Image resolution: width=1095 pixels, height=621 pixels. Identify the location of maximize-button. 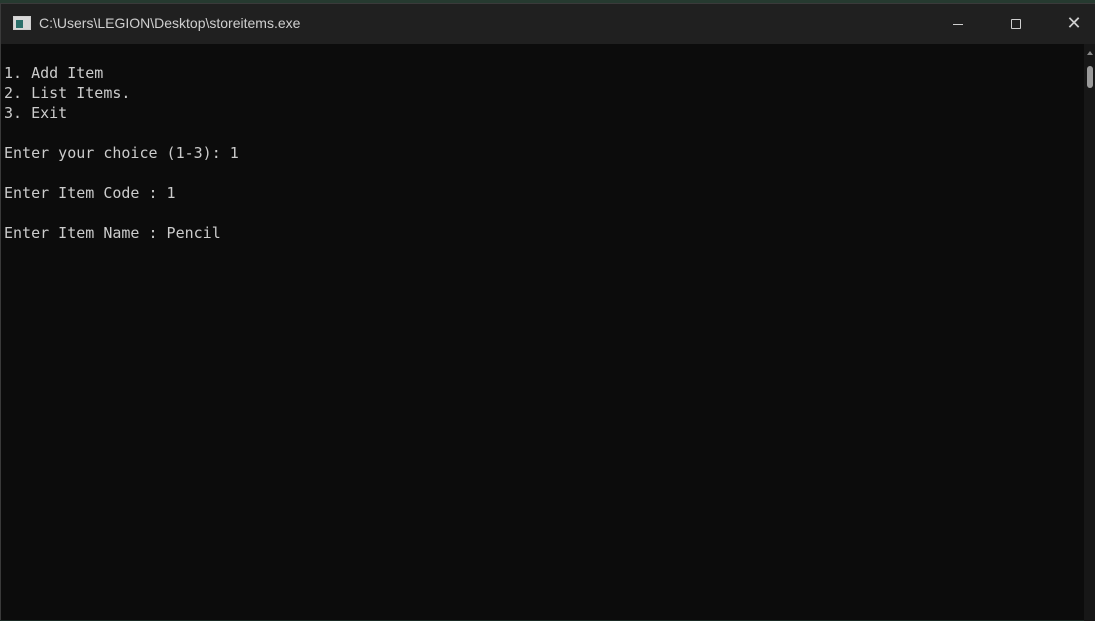
(1016, 24).